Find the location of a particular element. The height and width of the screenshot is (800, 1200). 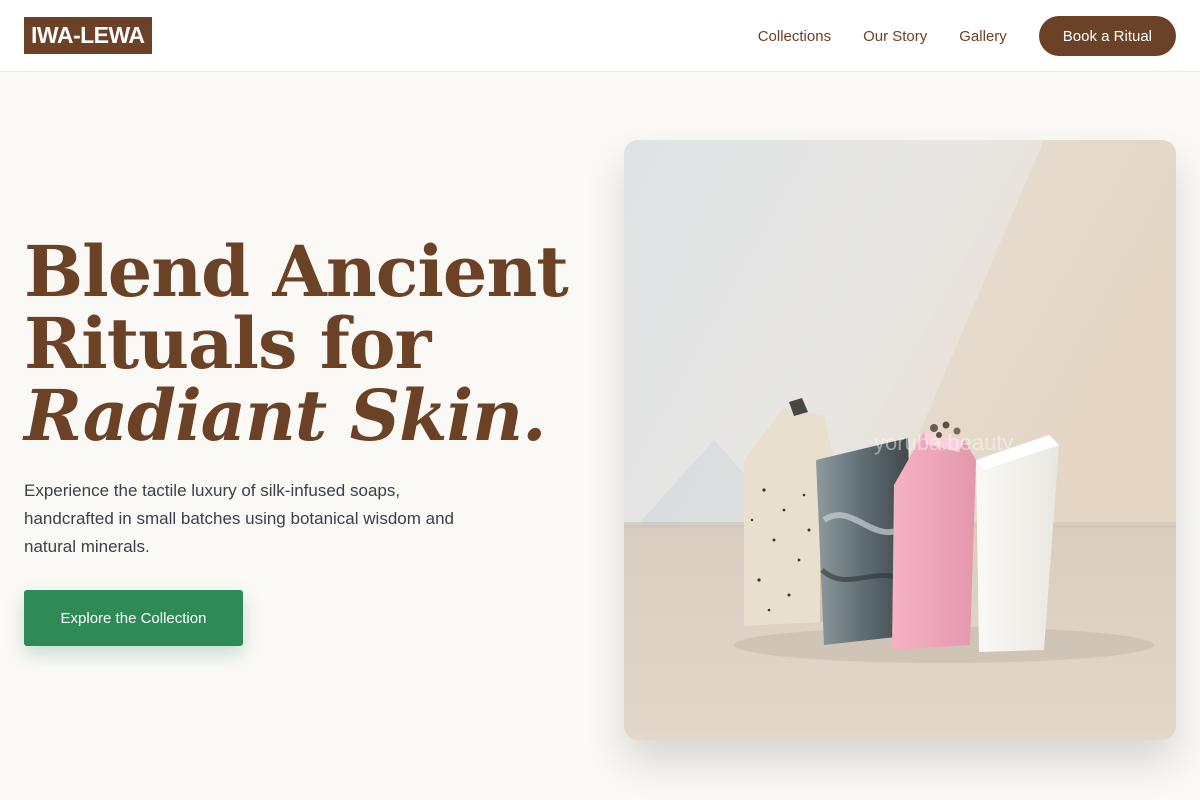

book-ritual-button: Book a Ritual is located at coordinates (1107, 36).